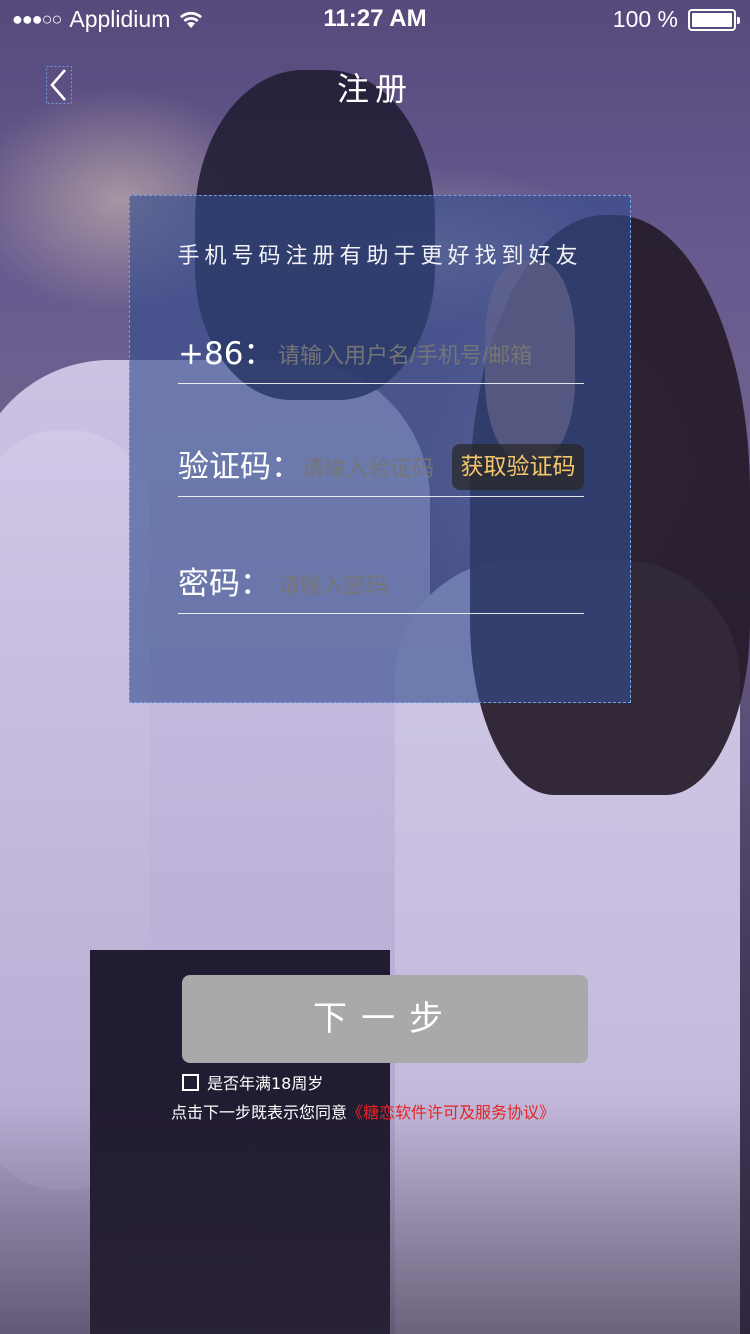  I want to click on password-label: 密码：, so click(224, 584).